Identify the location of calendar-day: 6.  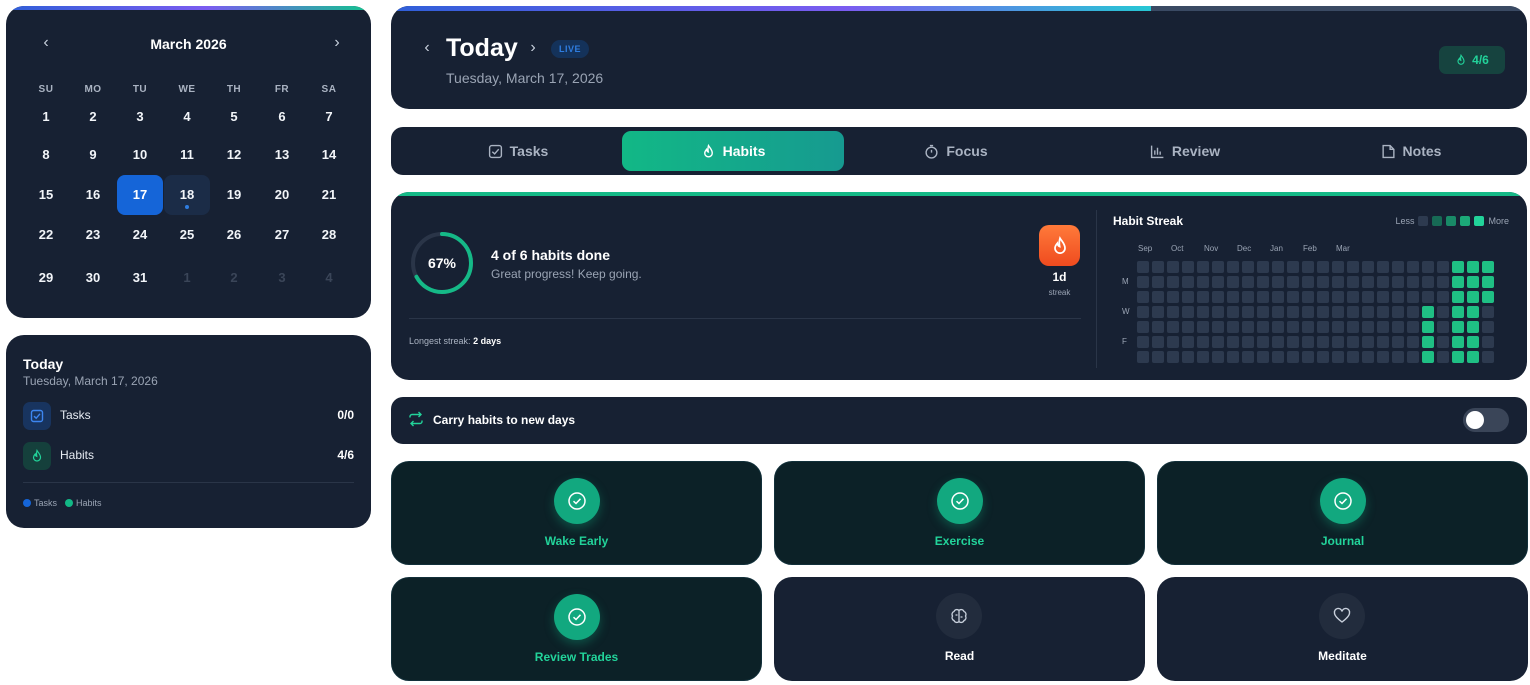
(282, 117).